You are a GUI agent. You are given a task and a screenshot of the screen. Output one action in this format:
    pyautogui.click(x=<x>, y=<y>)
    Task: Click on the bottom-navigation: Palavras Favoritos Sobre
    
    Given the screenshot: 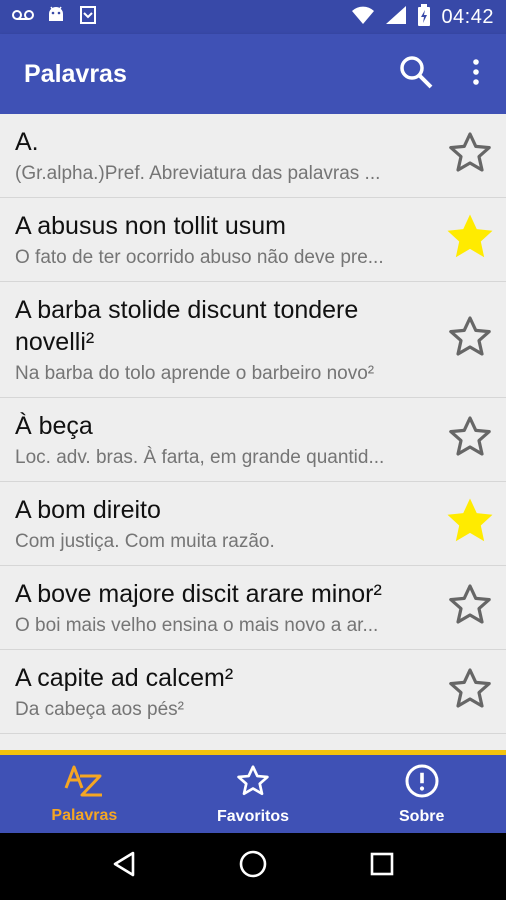 What is the action you would take?
    pyautogui.click(x=253, y=794)
    